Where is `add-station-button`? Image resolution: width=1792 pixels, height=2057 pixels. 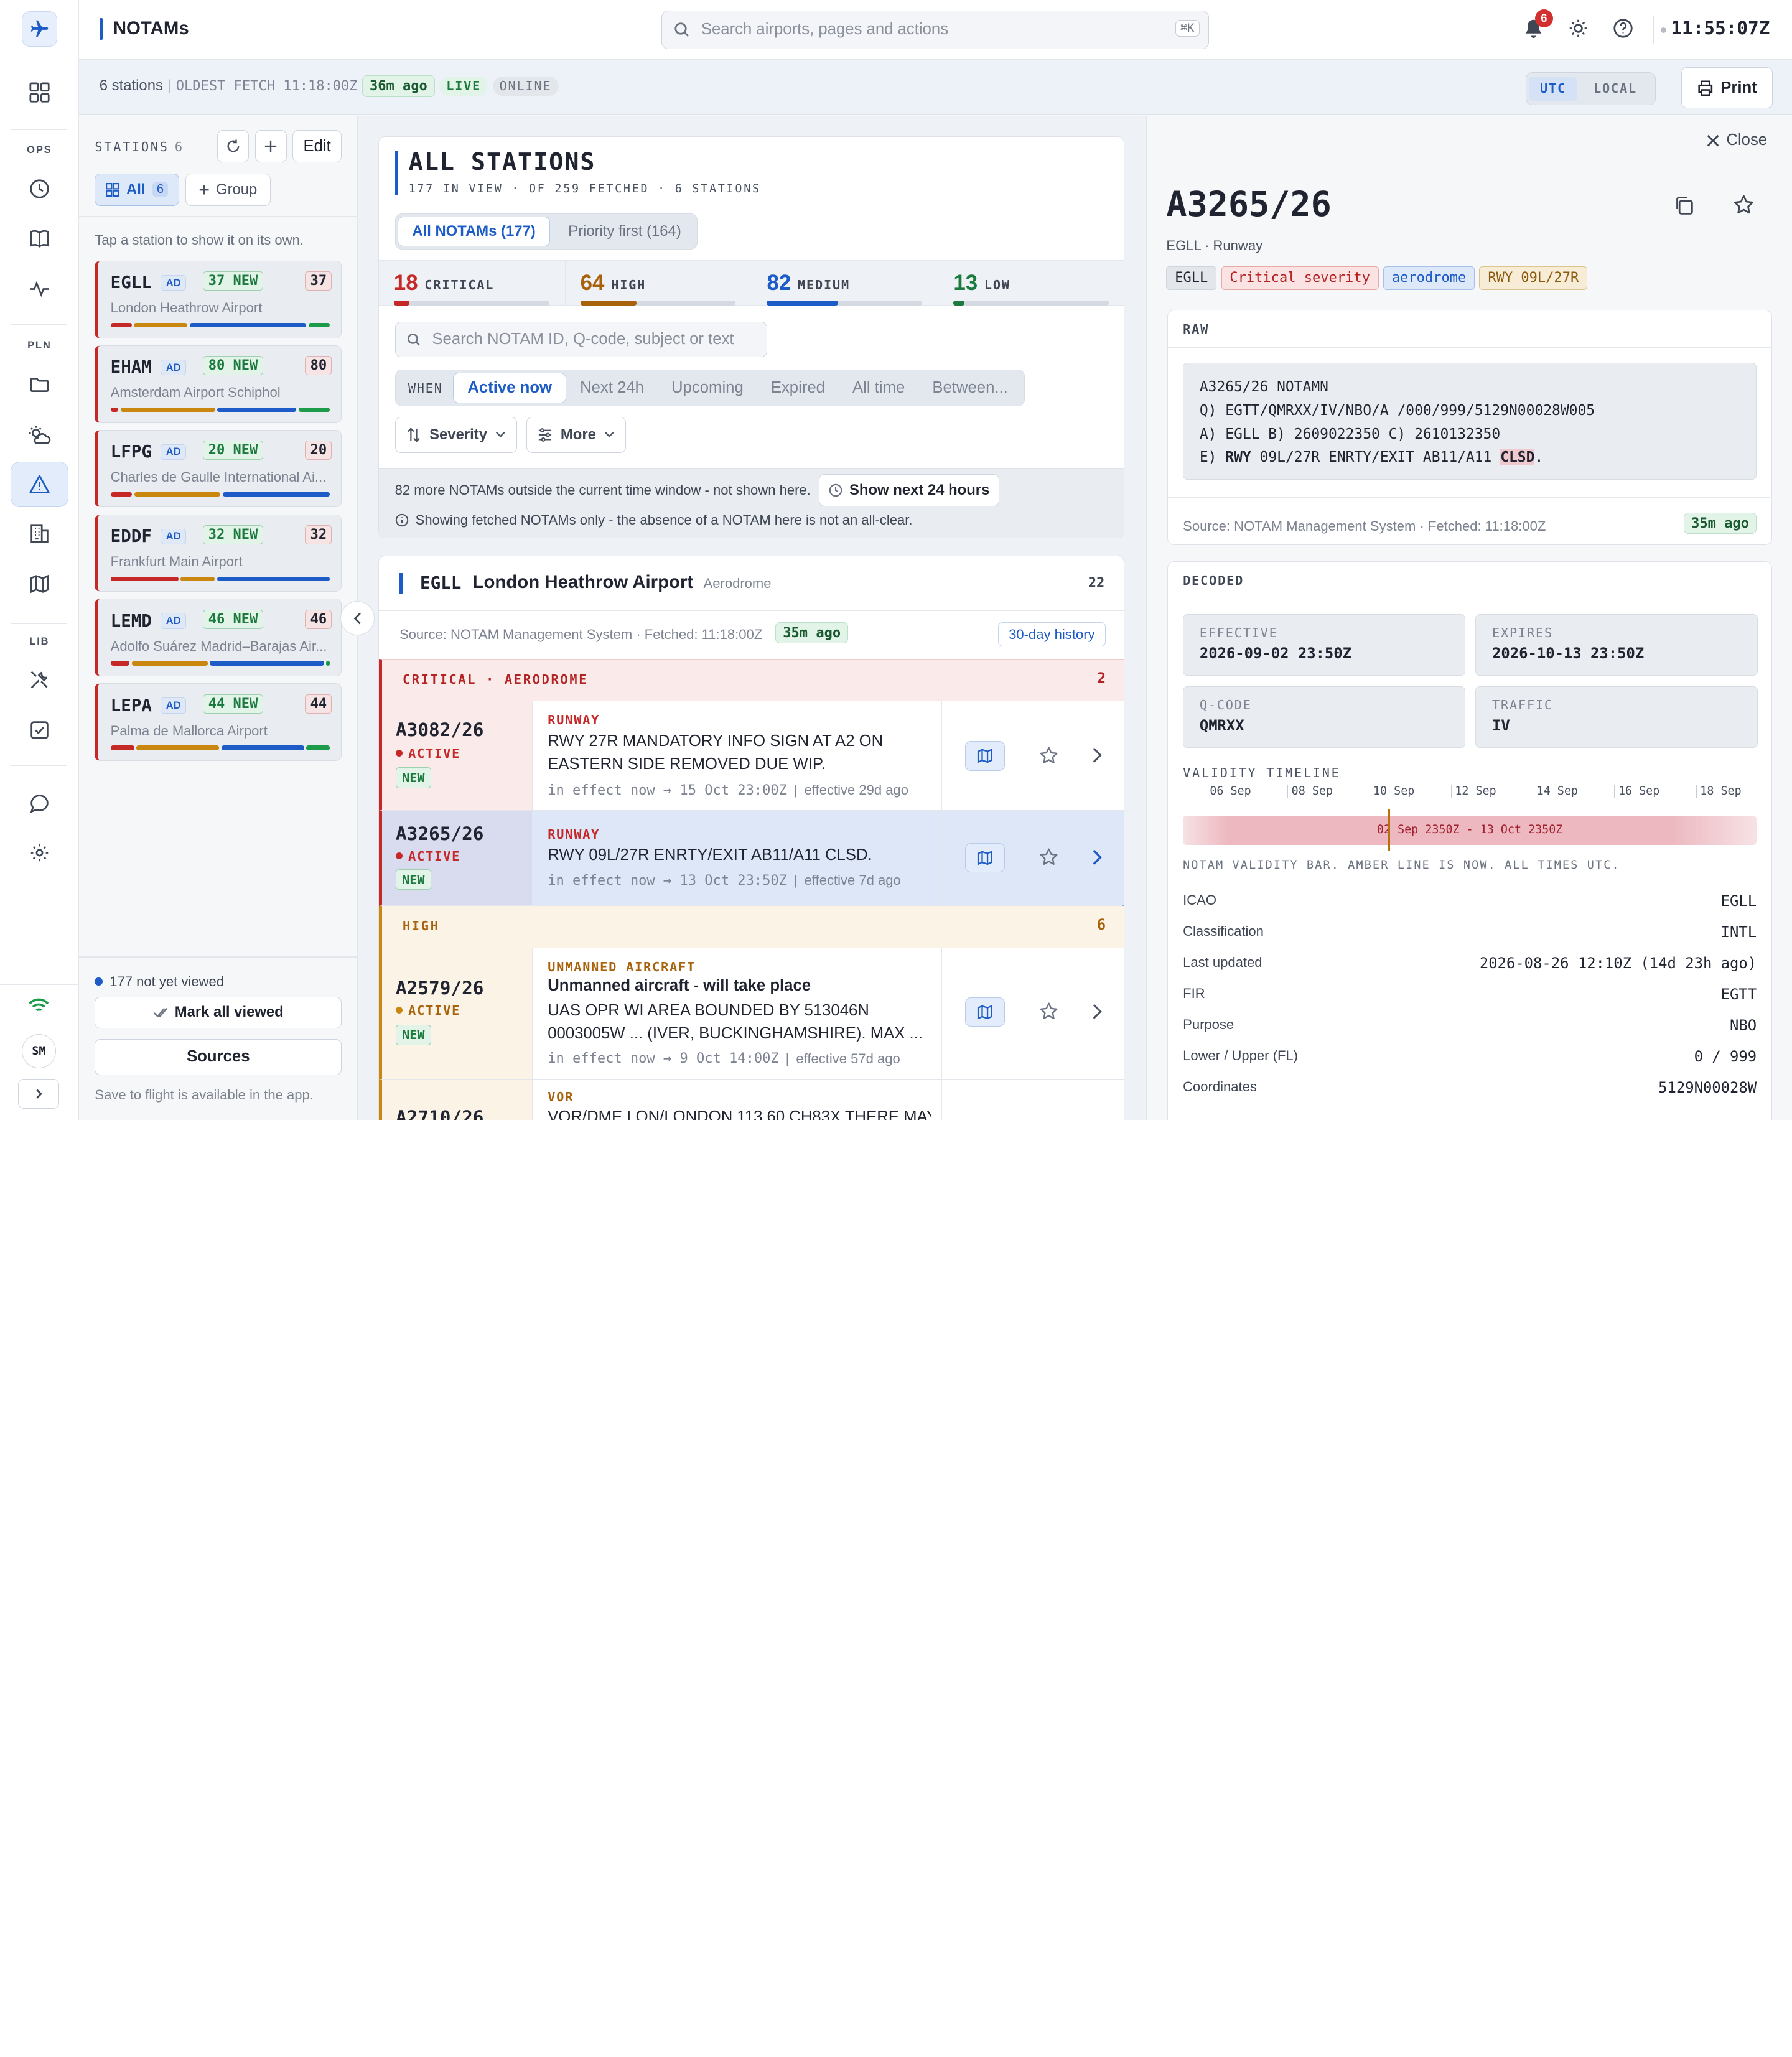
add-station-button is located at coordinates (270, 146).